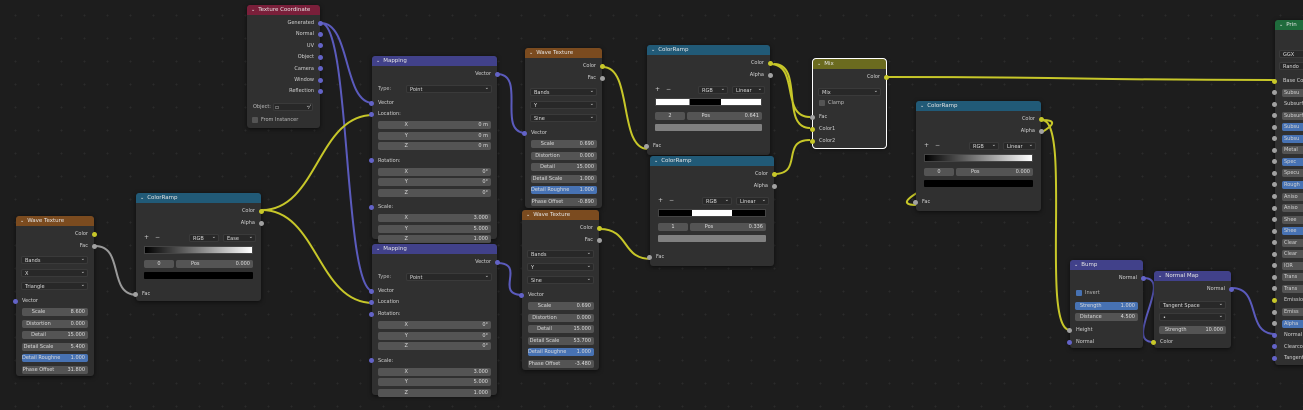  What do you see at coordinates (1292, 312) in the screenshot?
I see `bsdf-input-field: Emiss` at bounding box center [1292, 312].